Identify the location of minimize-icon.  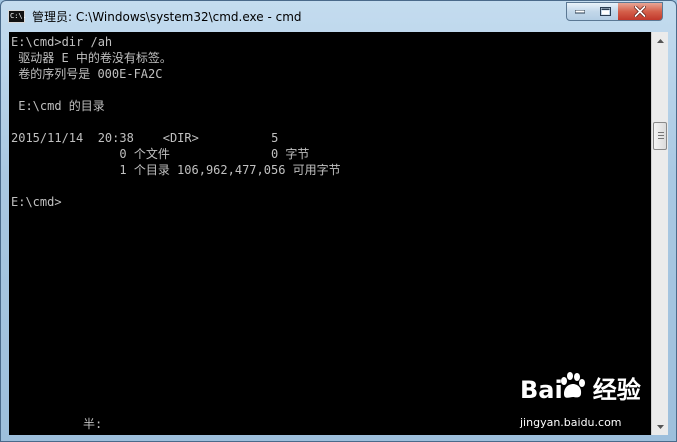
(579, 11).